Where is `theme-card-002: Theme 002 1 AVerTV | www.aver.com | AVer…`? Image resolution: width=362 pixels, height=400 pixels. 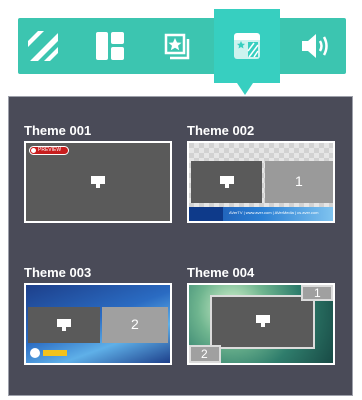
theme-card-002: Theme 002 1 AVerTV | www.aver.com | AVer… is located at coordinates (262, 178).